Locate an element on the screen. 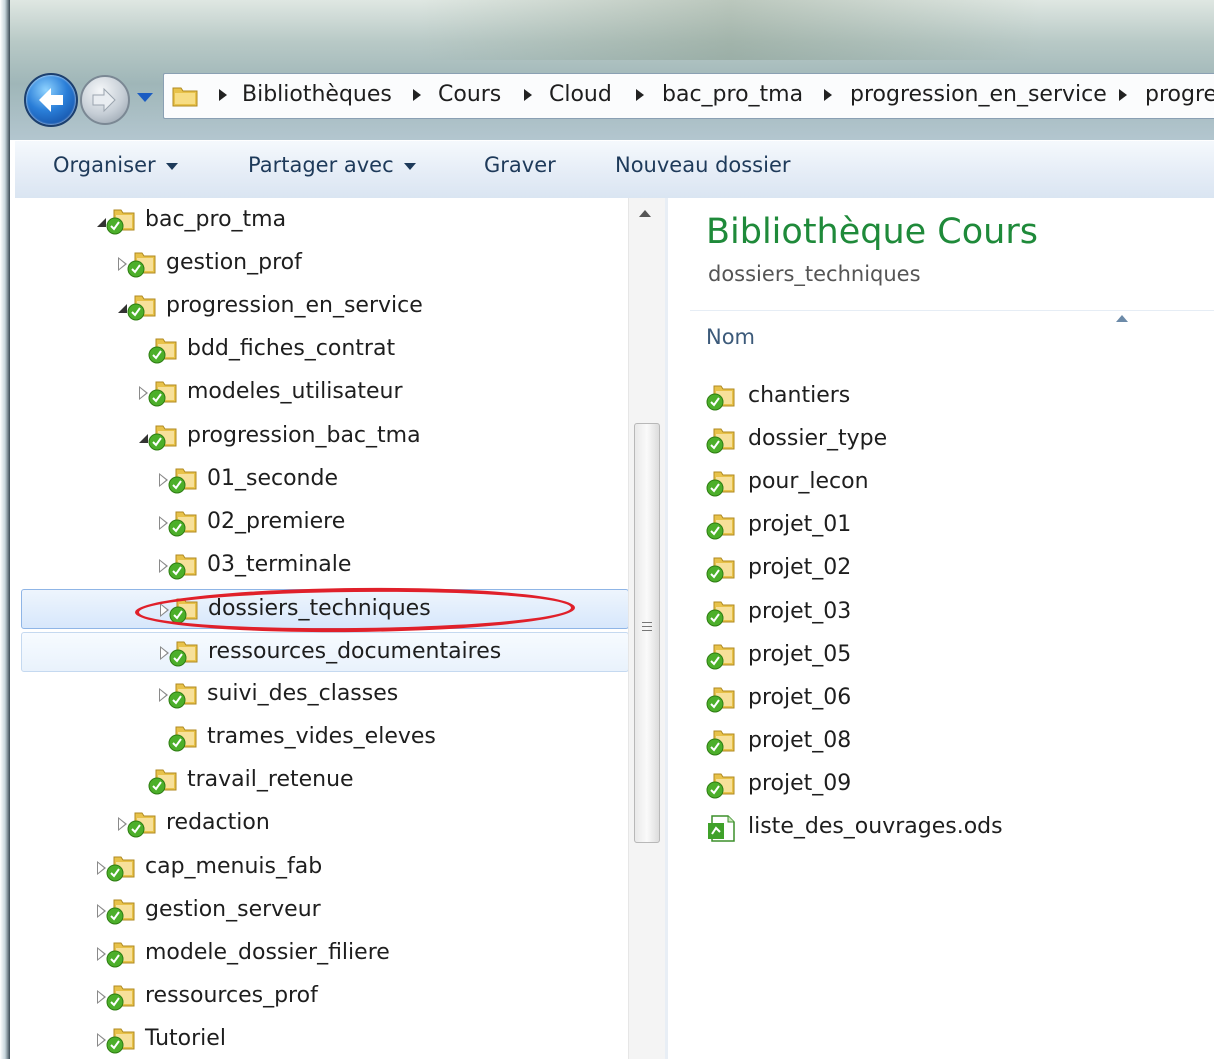  file-list-item: chantiers is located at coordinates (946, 397).